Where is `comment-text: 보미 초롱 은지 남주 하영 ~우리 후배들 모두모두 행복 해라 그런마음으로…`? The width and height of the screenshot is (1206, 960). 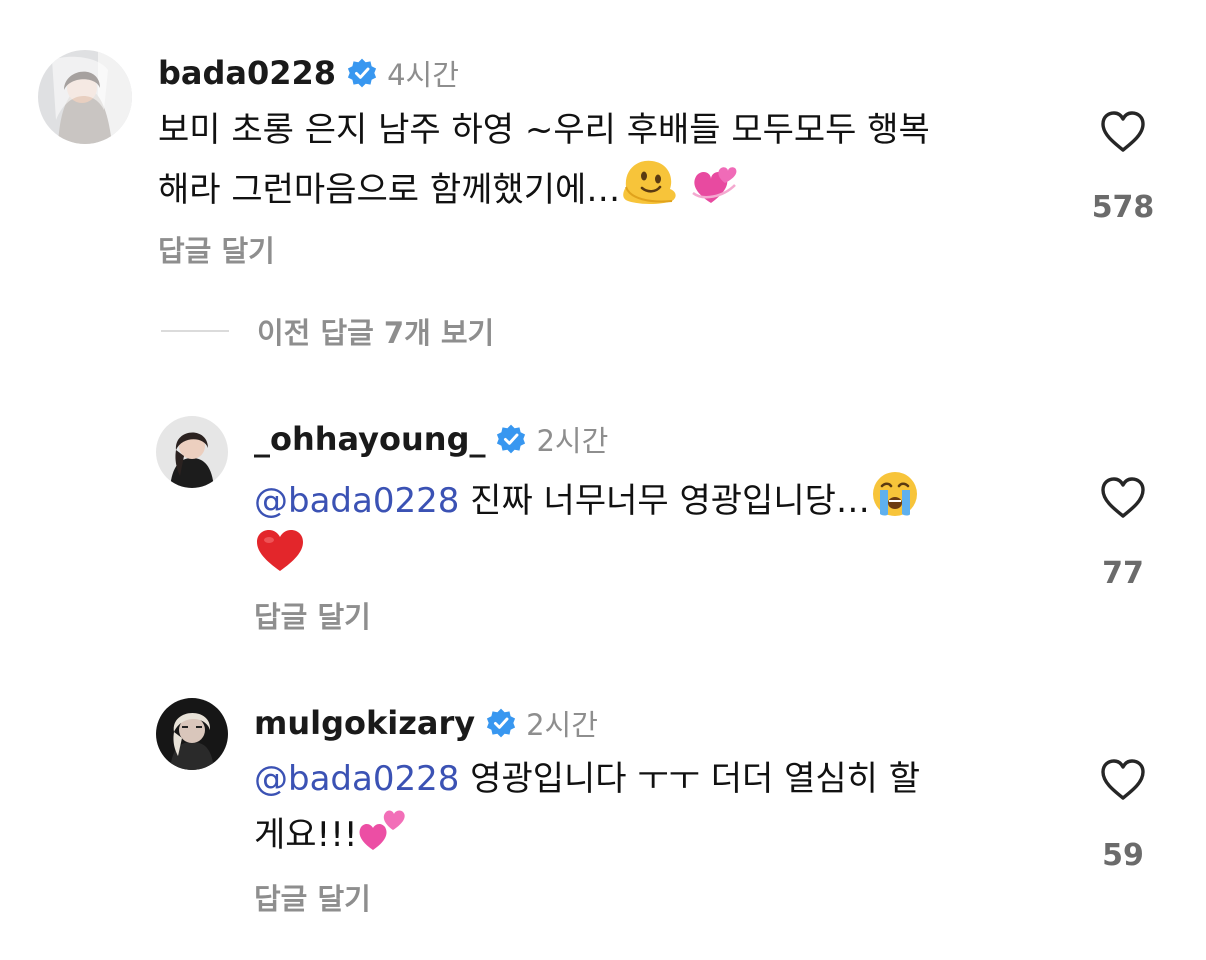 comment-text: 보미 초롱 은지 남주 하영 ~우리 후배들 모두모두 행복 해라 그런마음으로… is located at coordinates (608, 160).